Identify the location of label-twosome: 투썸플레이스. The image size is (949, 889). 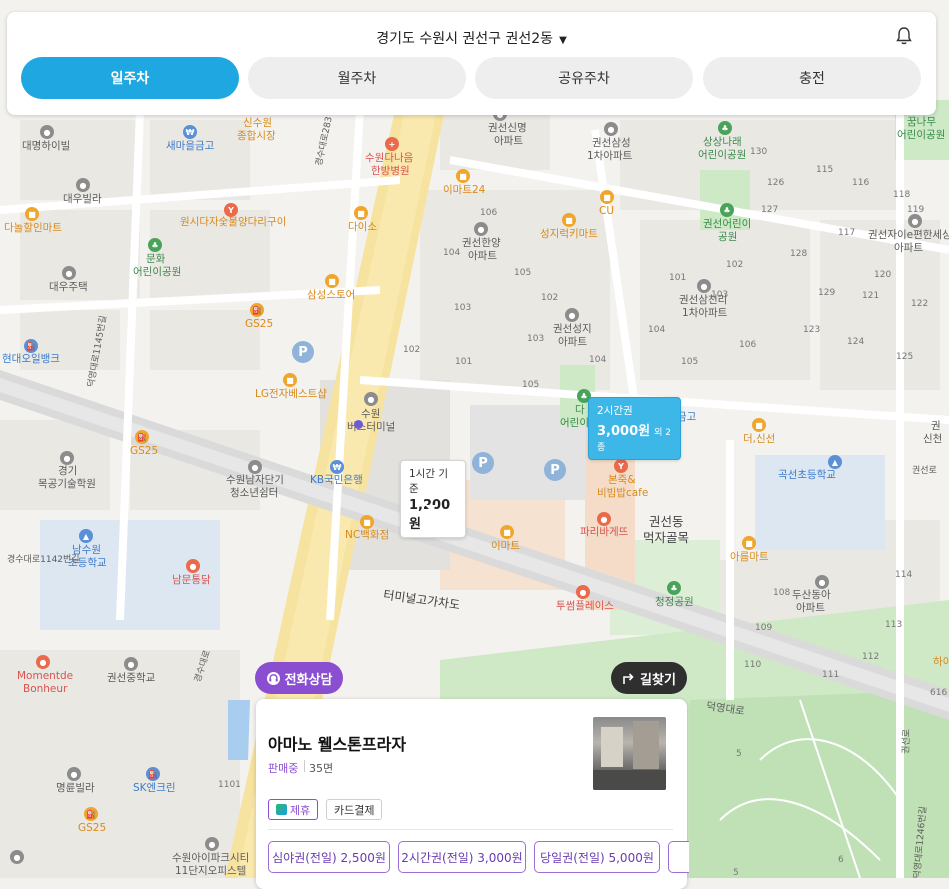
(585, 606).